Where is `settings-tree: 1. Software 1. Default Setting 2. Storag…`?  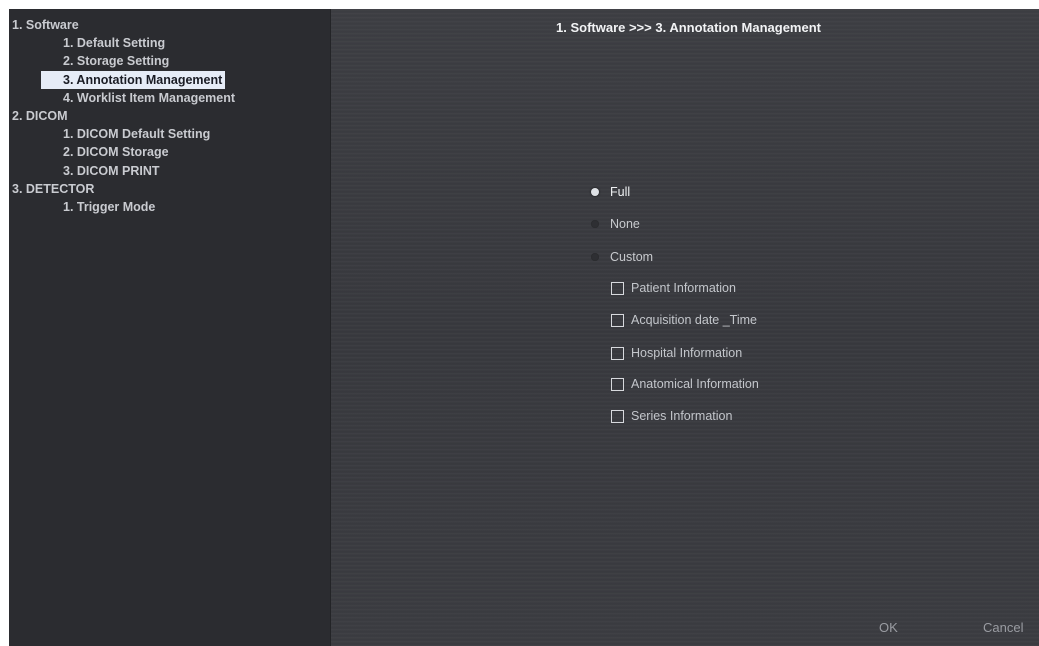 settings-tree: 1. Software 1. Default Setting 2. Storag… is located at coordinates (170, 116).